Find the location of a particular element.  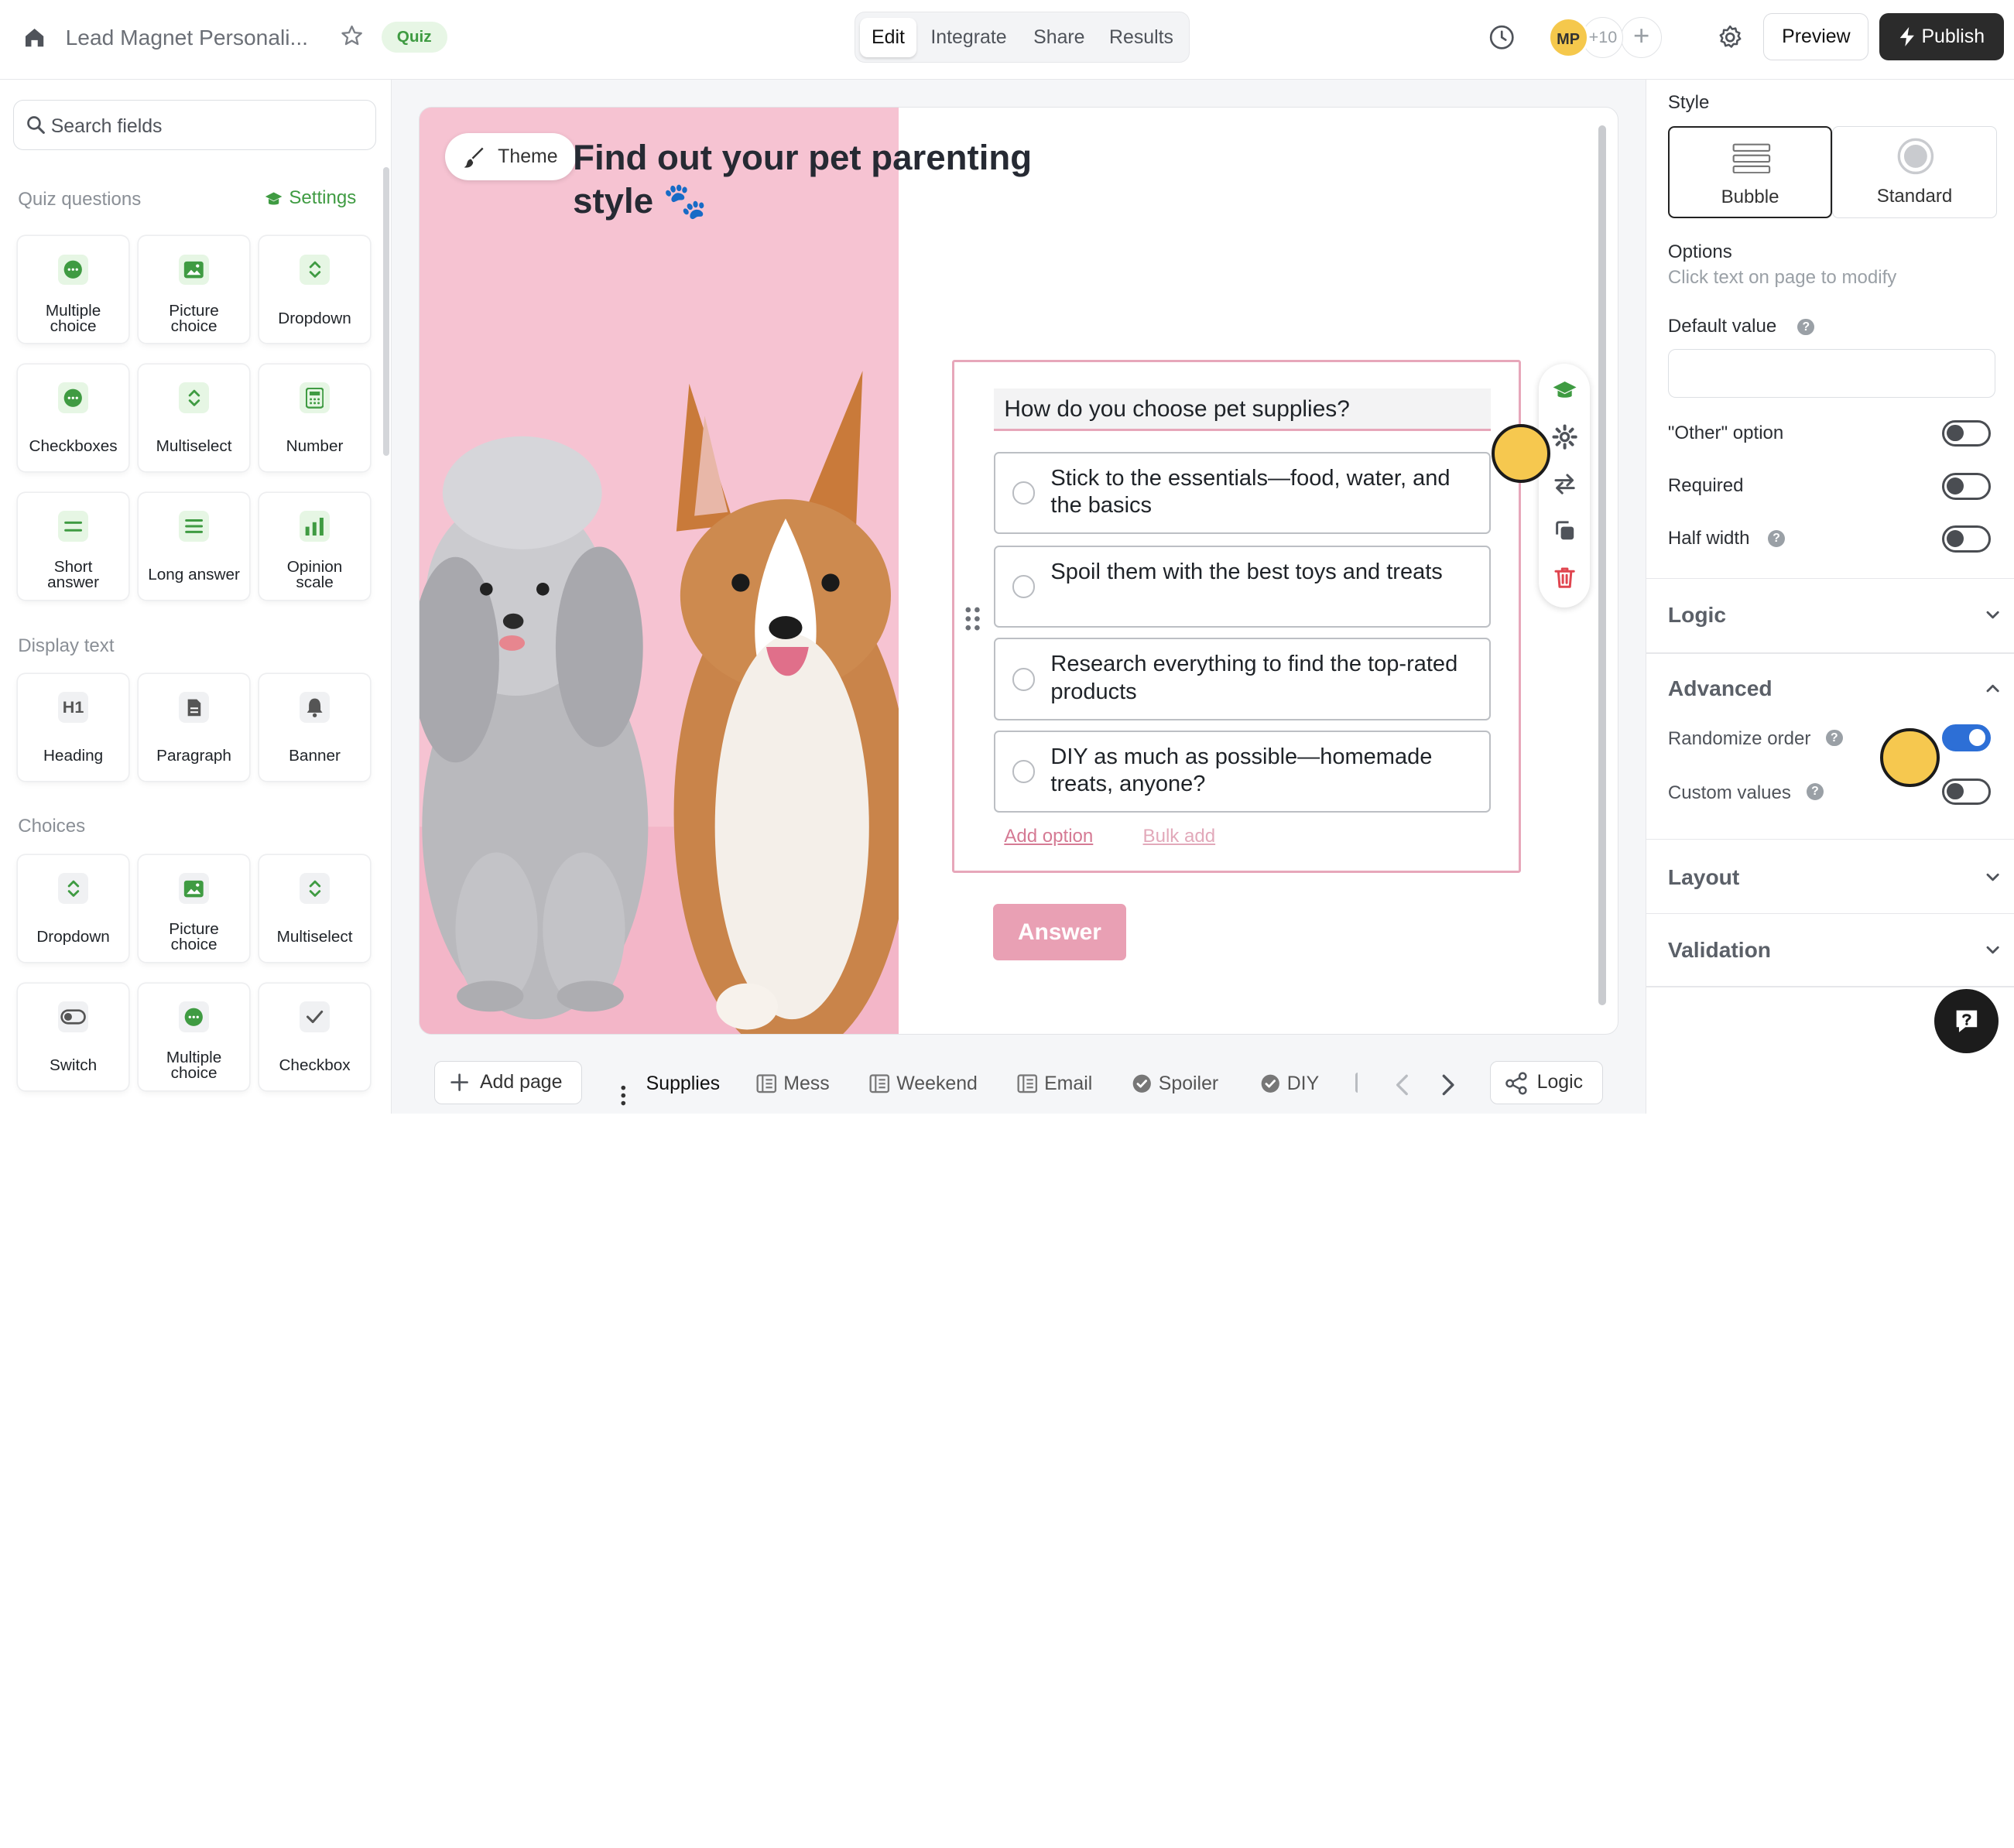

search-input is located at coordinates (204, 127).